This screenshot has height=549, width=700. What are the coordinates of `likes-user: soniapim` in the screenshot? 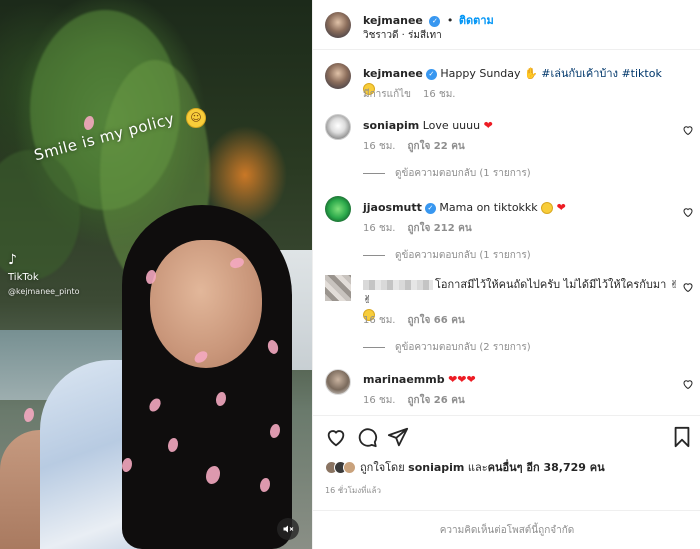 It's located at (436, 467).